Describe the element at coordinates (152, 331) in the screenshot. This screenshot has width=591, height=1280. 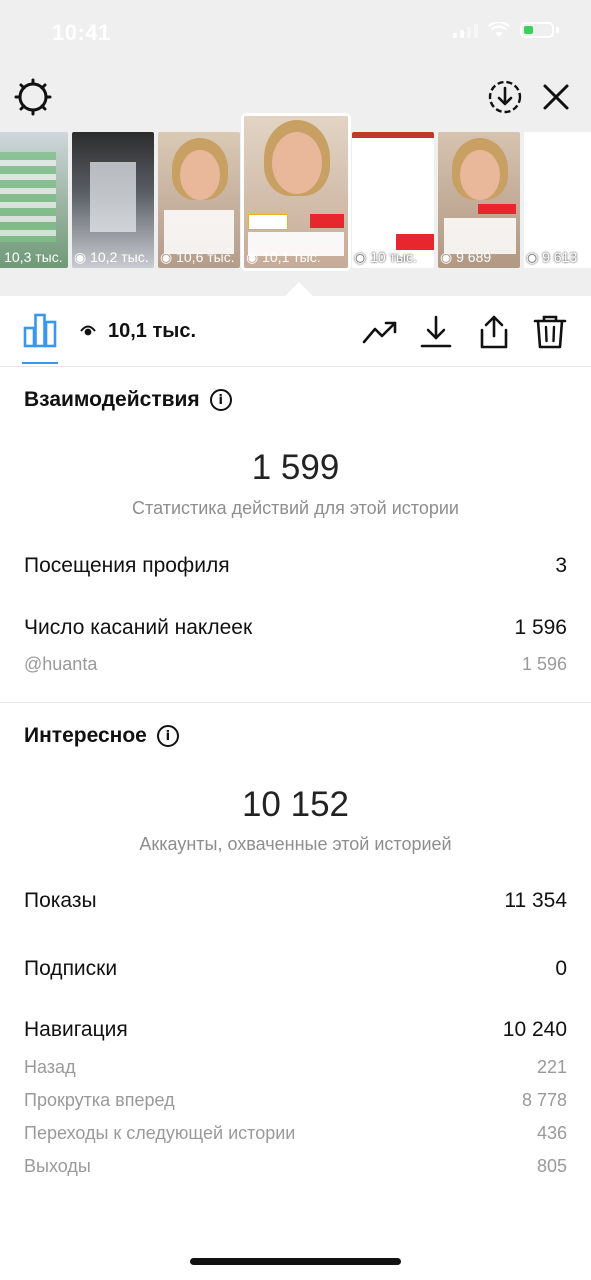
I see `viewers-count: 10,1 тыс.` at that location.